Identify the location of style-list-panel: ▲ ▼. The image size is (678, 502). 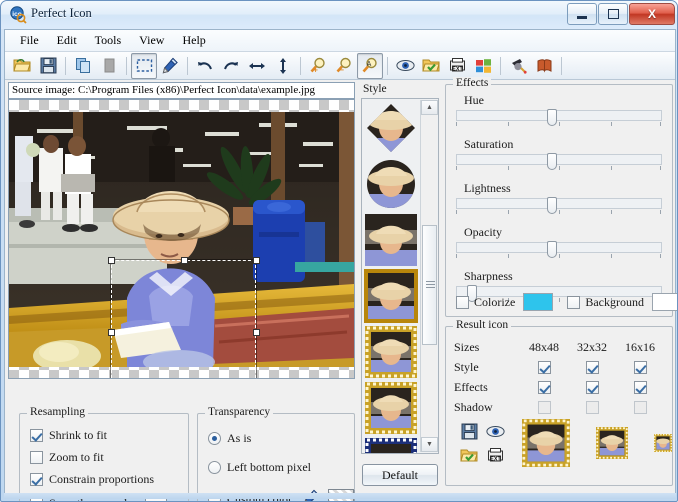
(400, 276).